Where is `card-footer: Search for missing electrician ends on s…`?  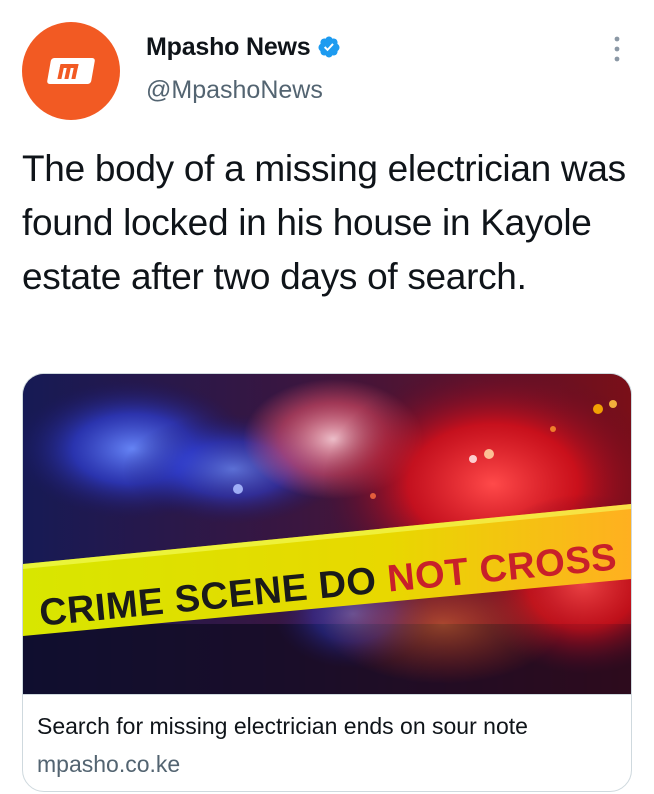 card-footer: Search for missing electrician ends on s… is located at coordinates (327, 742).